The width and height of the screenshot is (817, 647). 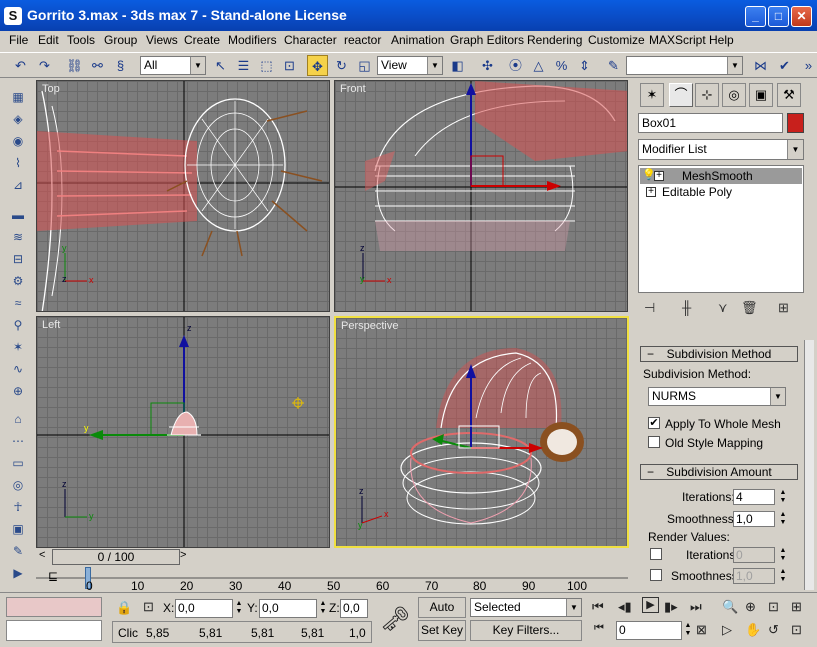 What do you see at coordinates (778, 16) in the screenshot?
I see `maximize-button: □` at bounding box center [778, 16].